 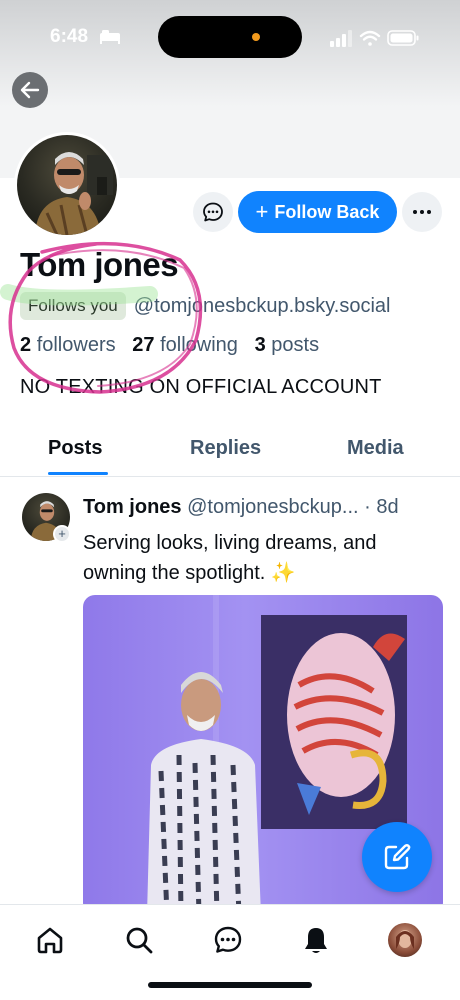 I want to click on arrow-left-icon, so click(x=30, y=90).